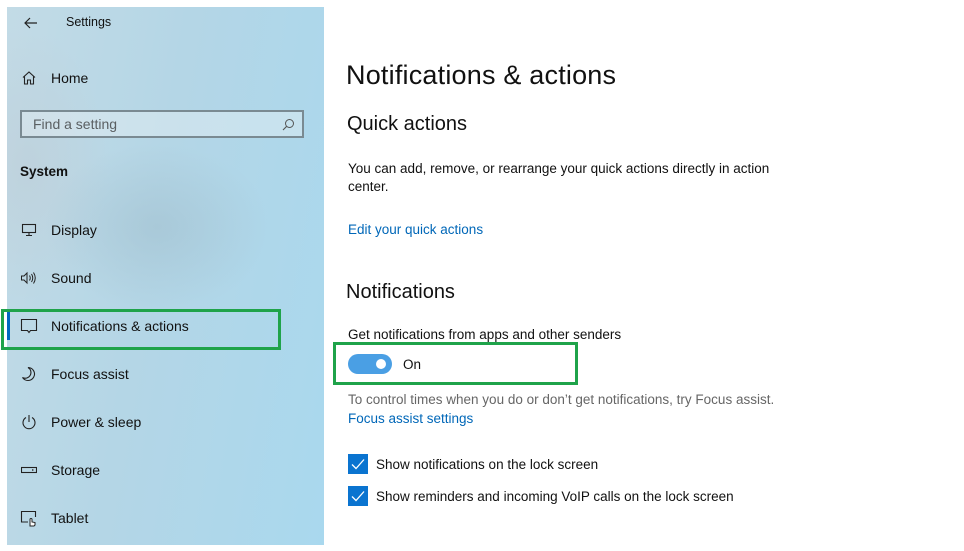  I want to click on checkbox-lock-screen-reminders, so click(358, 496).